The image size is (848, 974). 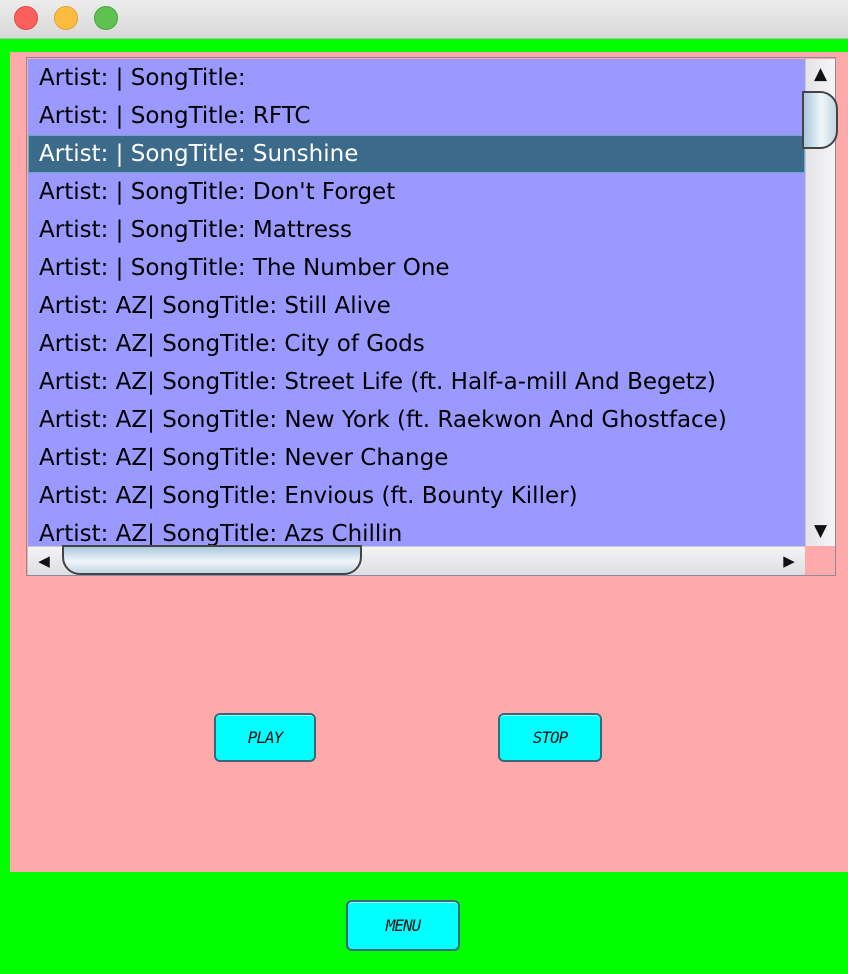 What do you see at coordinates (26, 18) in the screenshot?
I see `close-window-button` at bounding box center [26, 18].